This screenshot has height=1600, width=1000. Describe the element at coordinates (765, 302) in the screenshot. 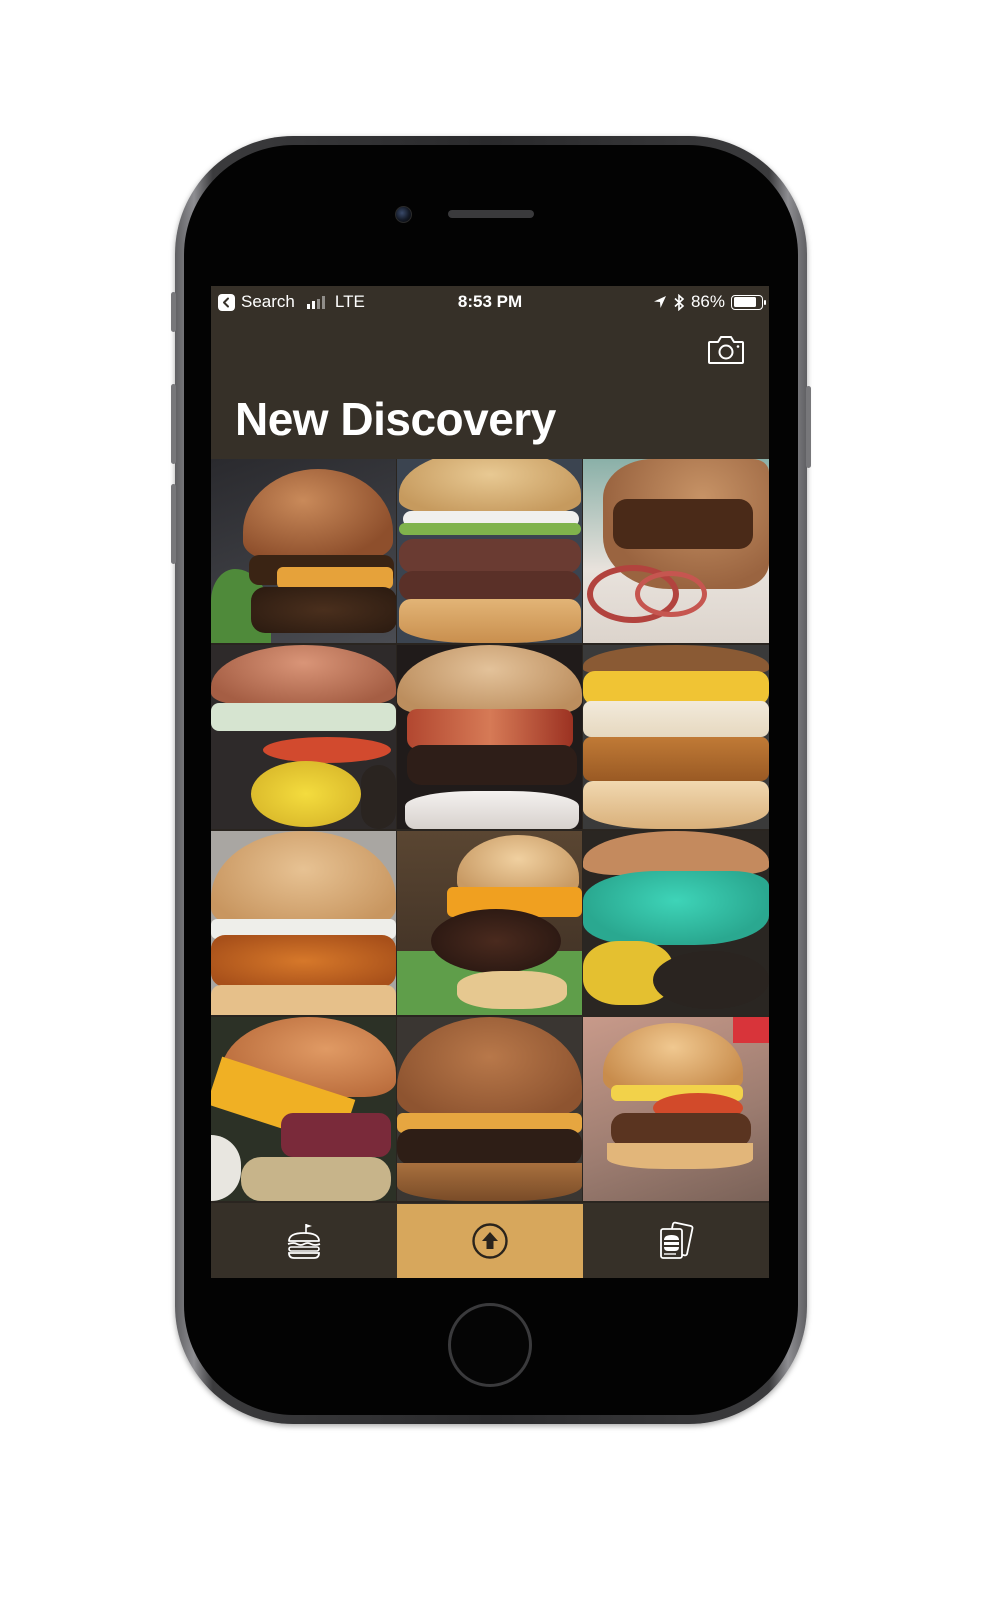

I see `battery-cap` at that location.